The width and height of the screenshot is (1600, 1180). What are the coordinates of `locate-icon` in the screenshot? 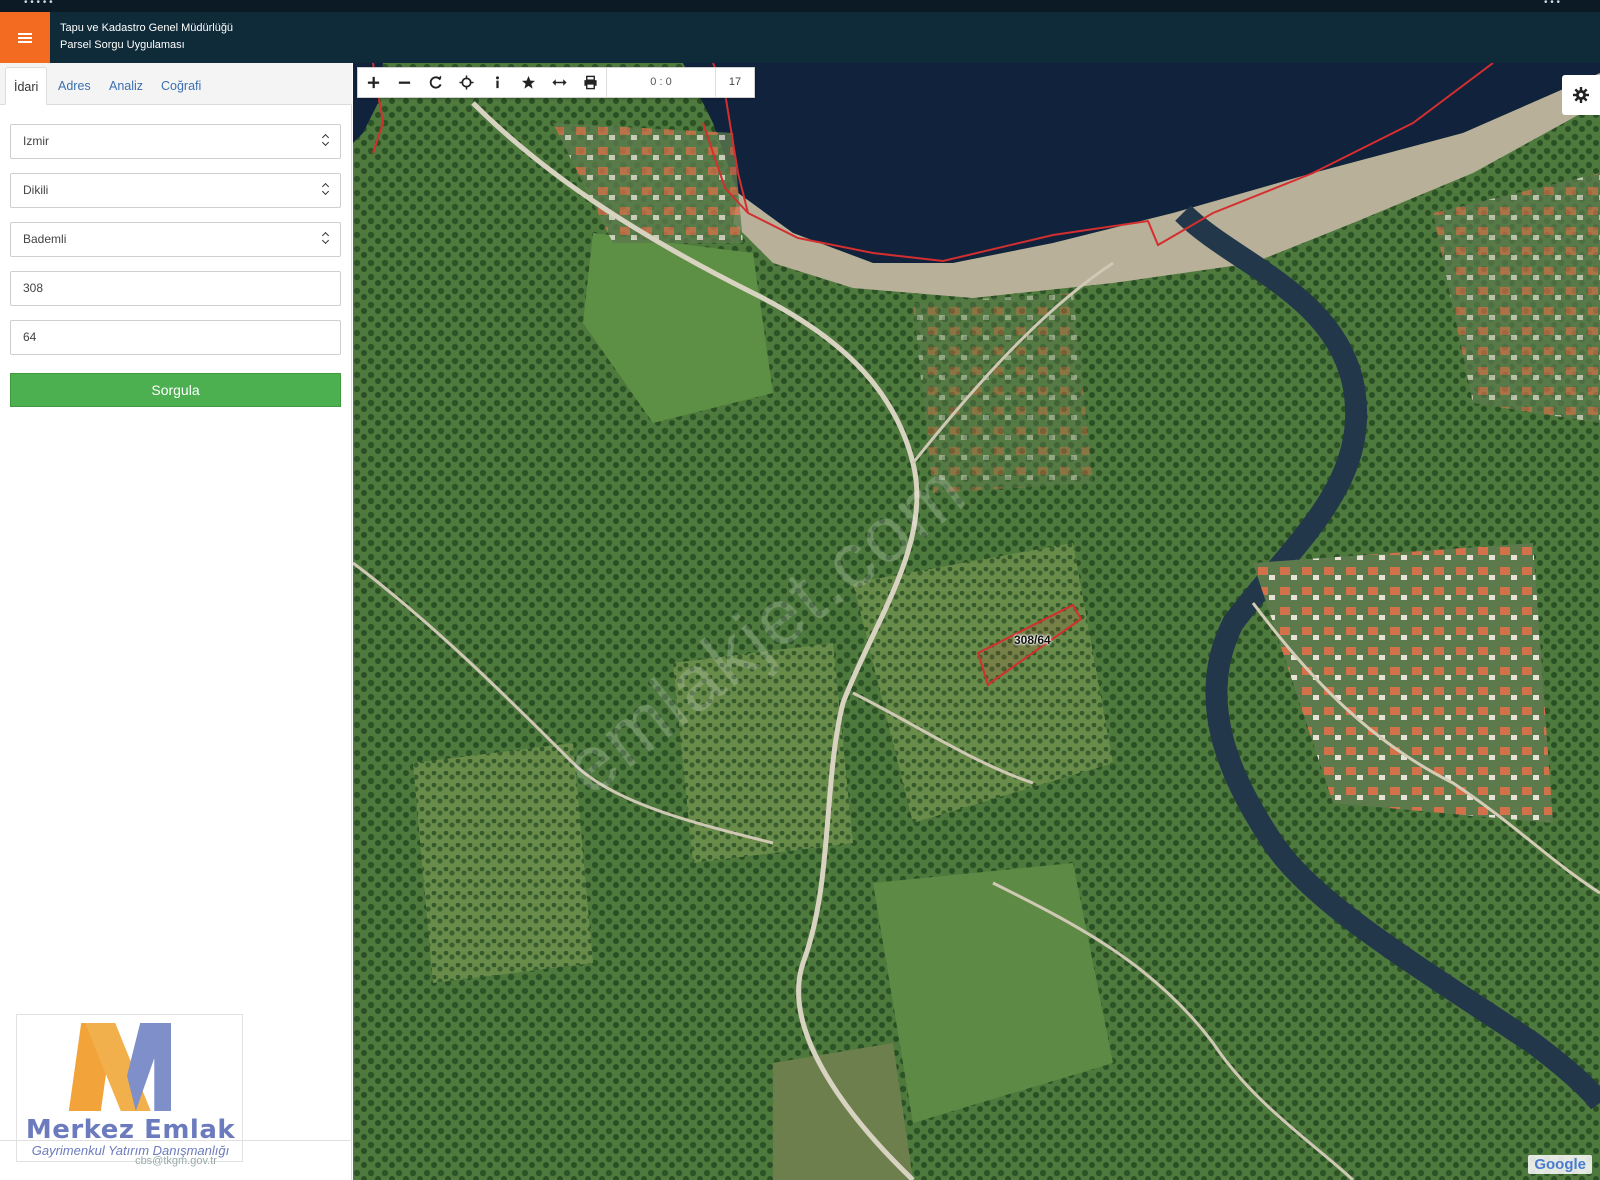 It's located at (466, 82).